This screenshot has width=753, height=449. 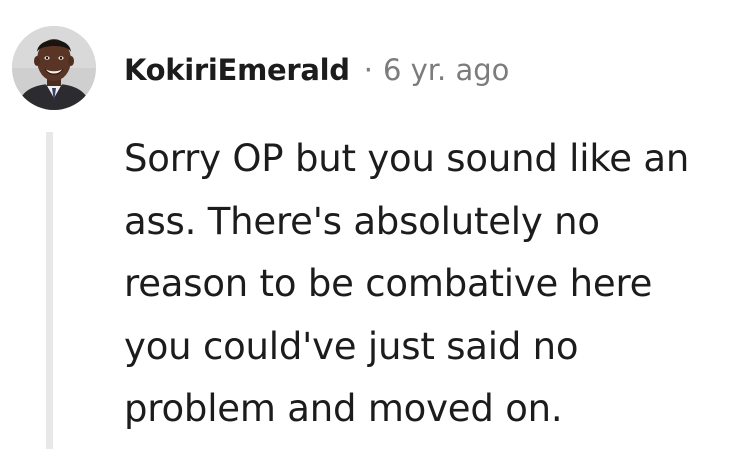 I want to click on avatar-image, so click(x=54, y=68).